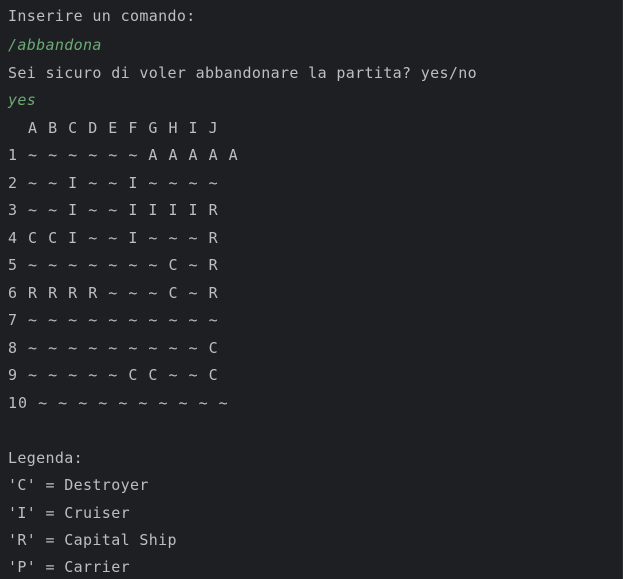 The height and width of the screenshot is (579, 623). Describe the element at coordinates (113, 293) in the screenshot. I see `grid-row: 6 R R R R ~ ~ ~ C ~ R` at that location.